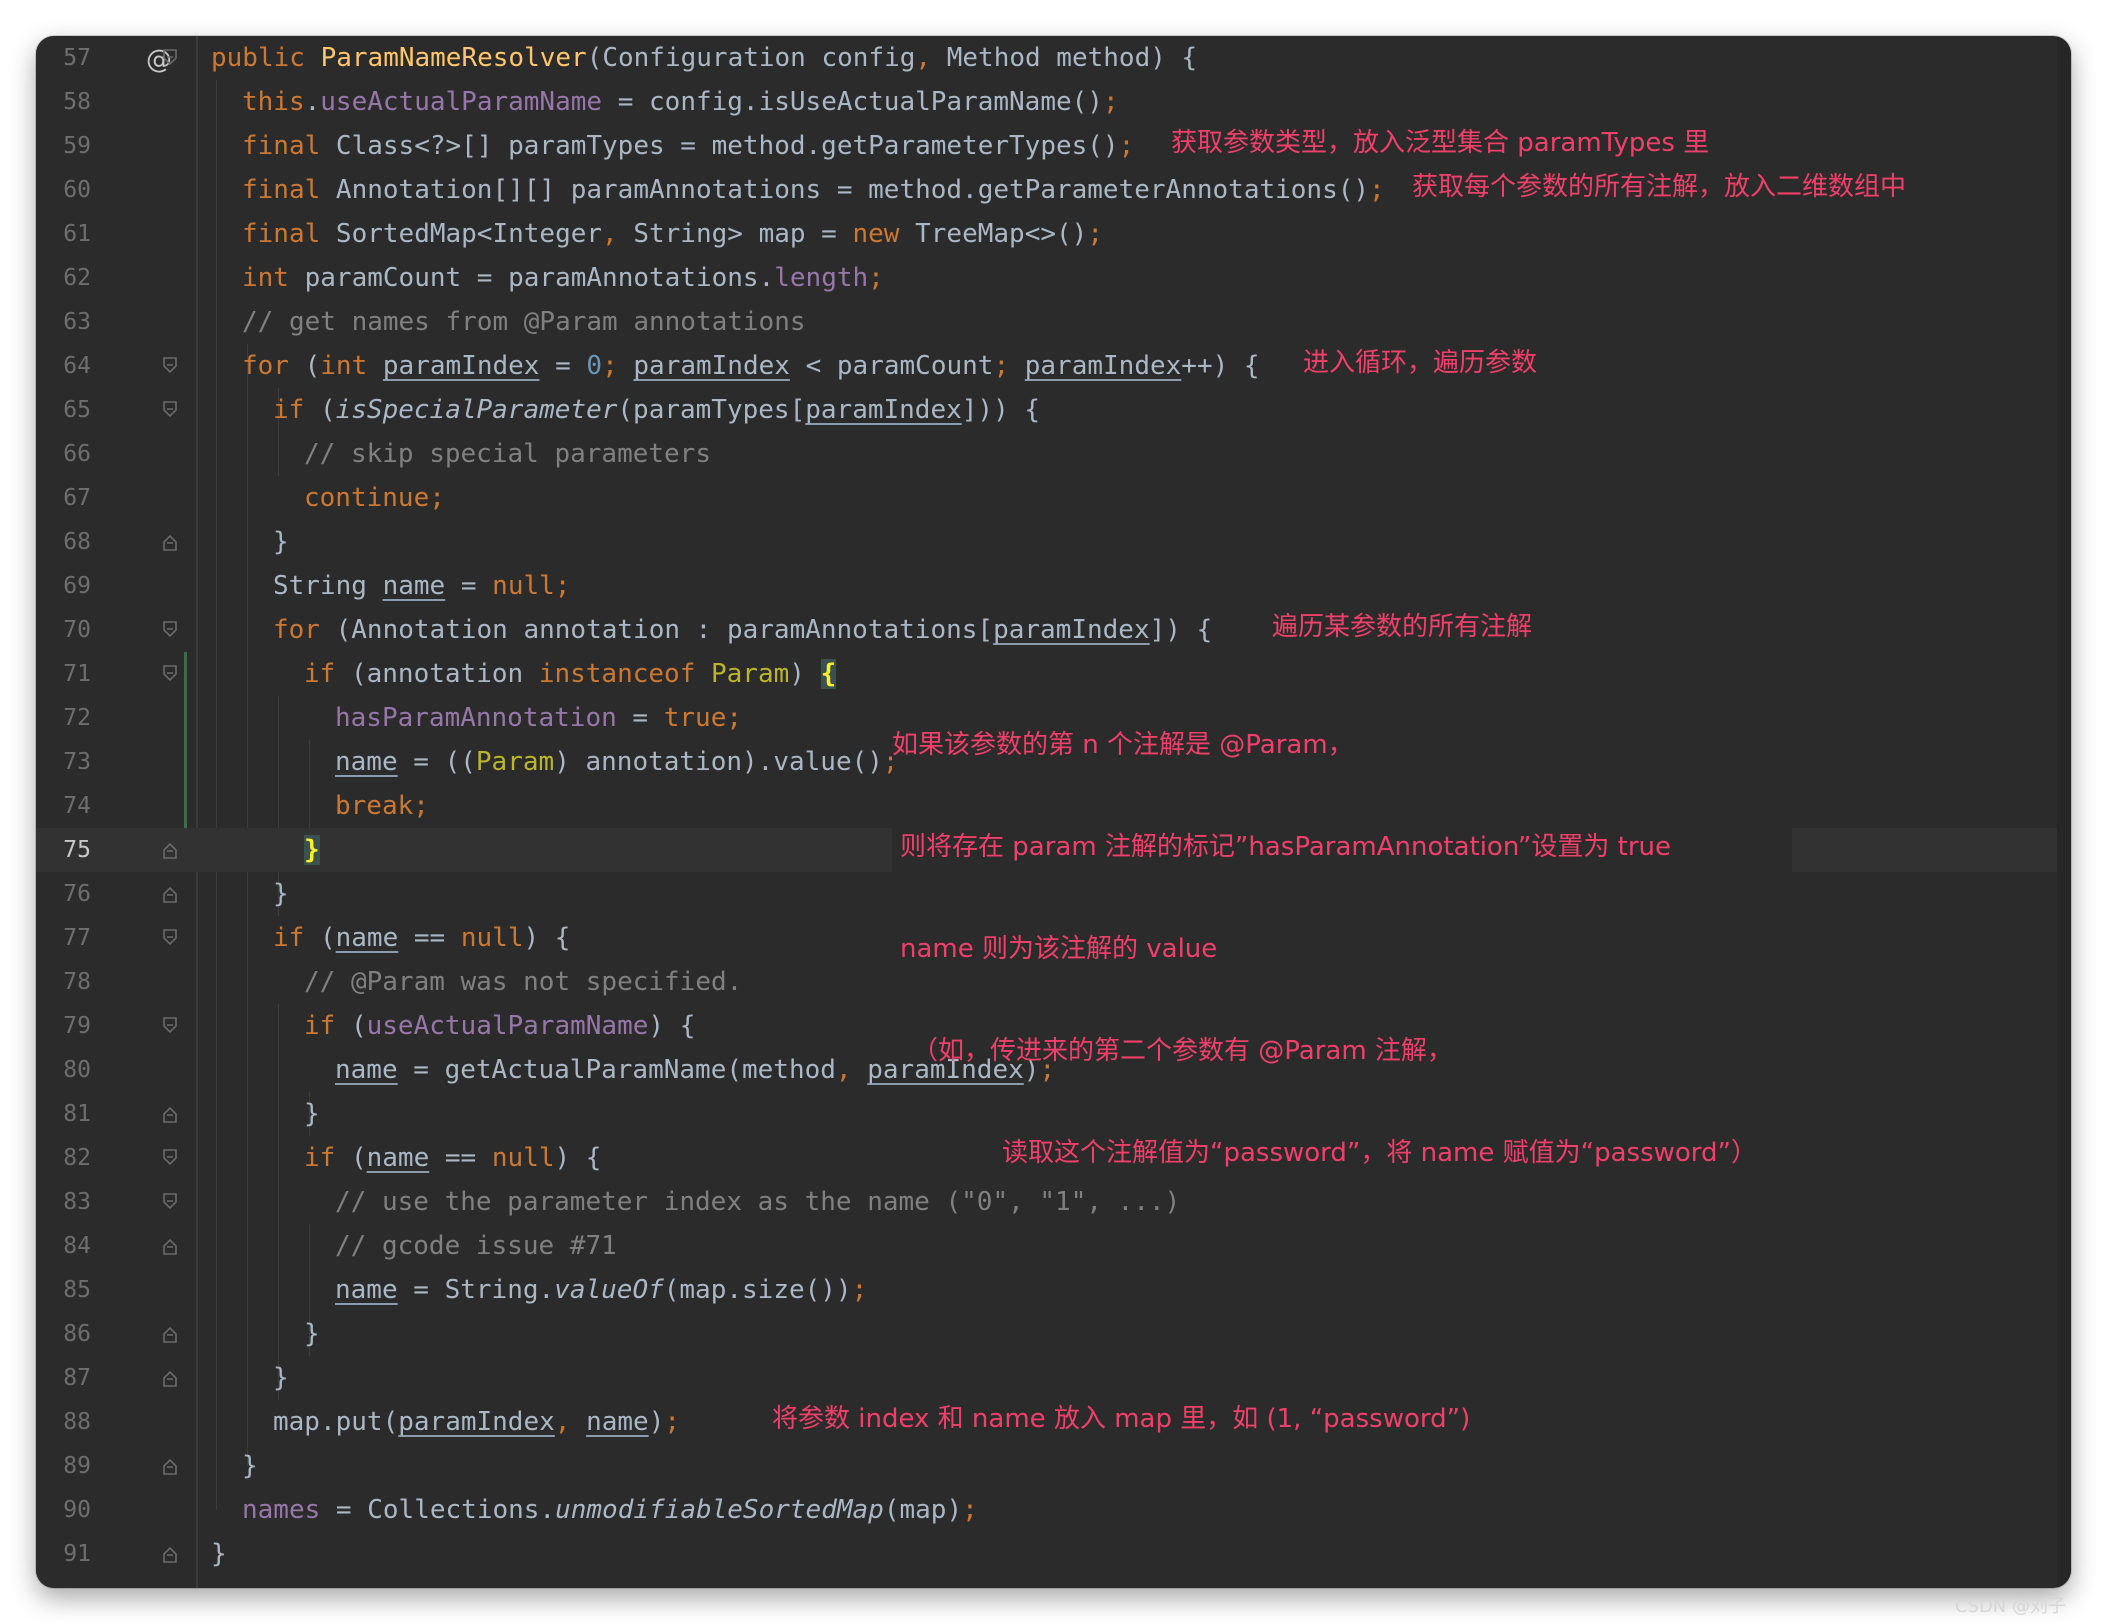 The height and width of the screenshot is (1624, 2106). I want to click on line-number: 69, so click(77, 586).